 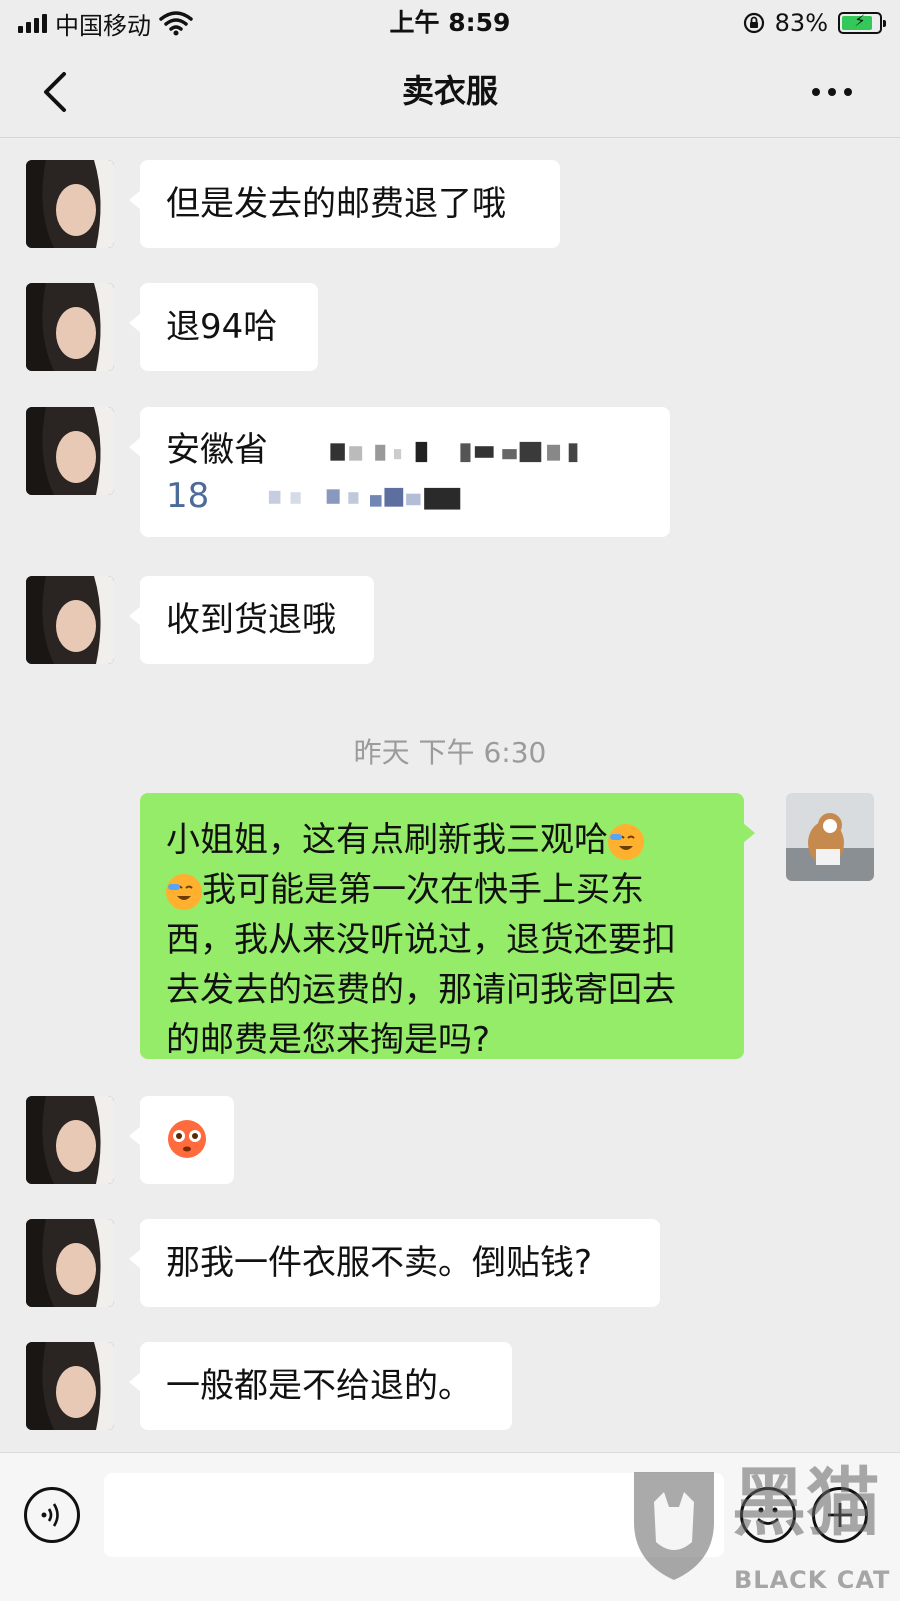 I want to click on voice-input-button, so click(x=52, y=1515).